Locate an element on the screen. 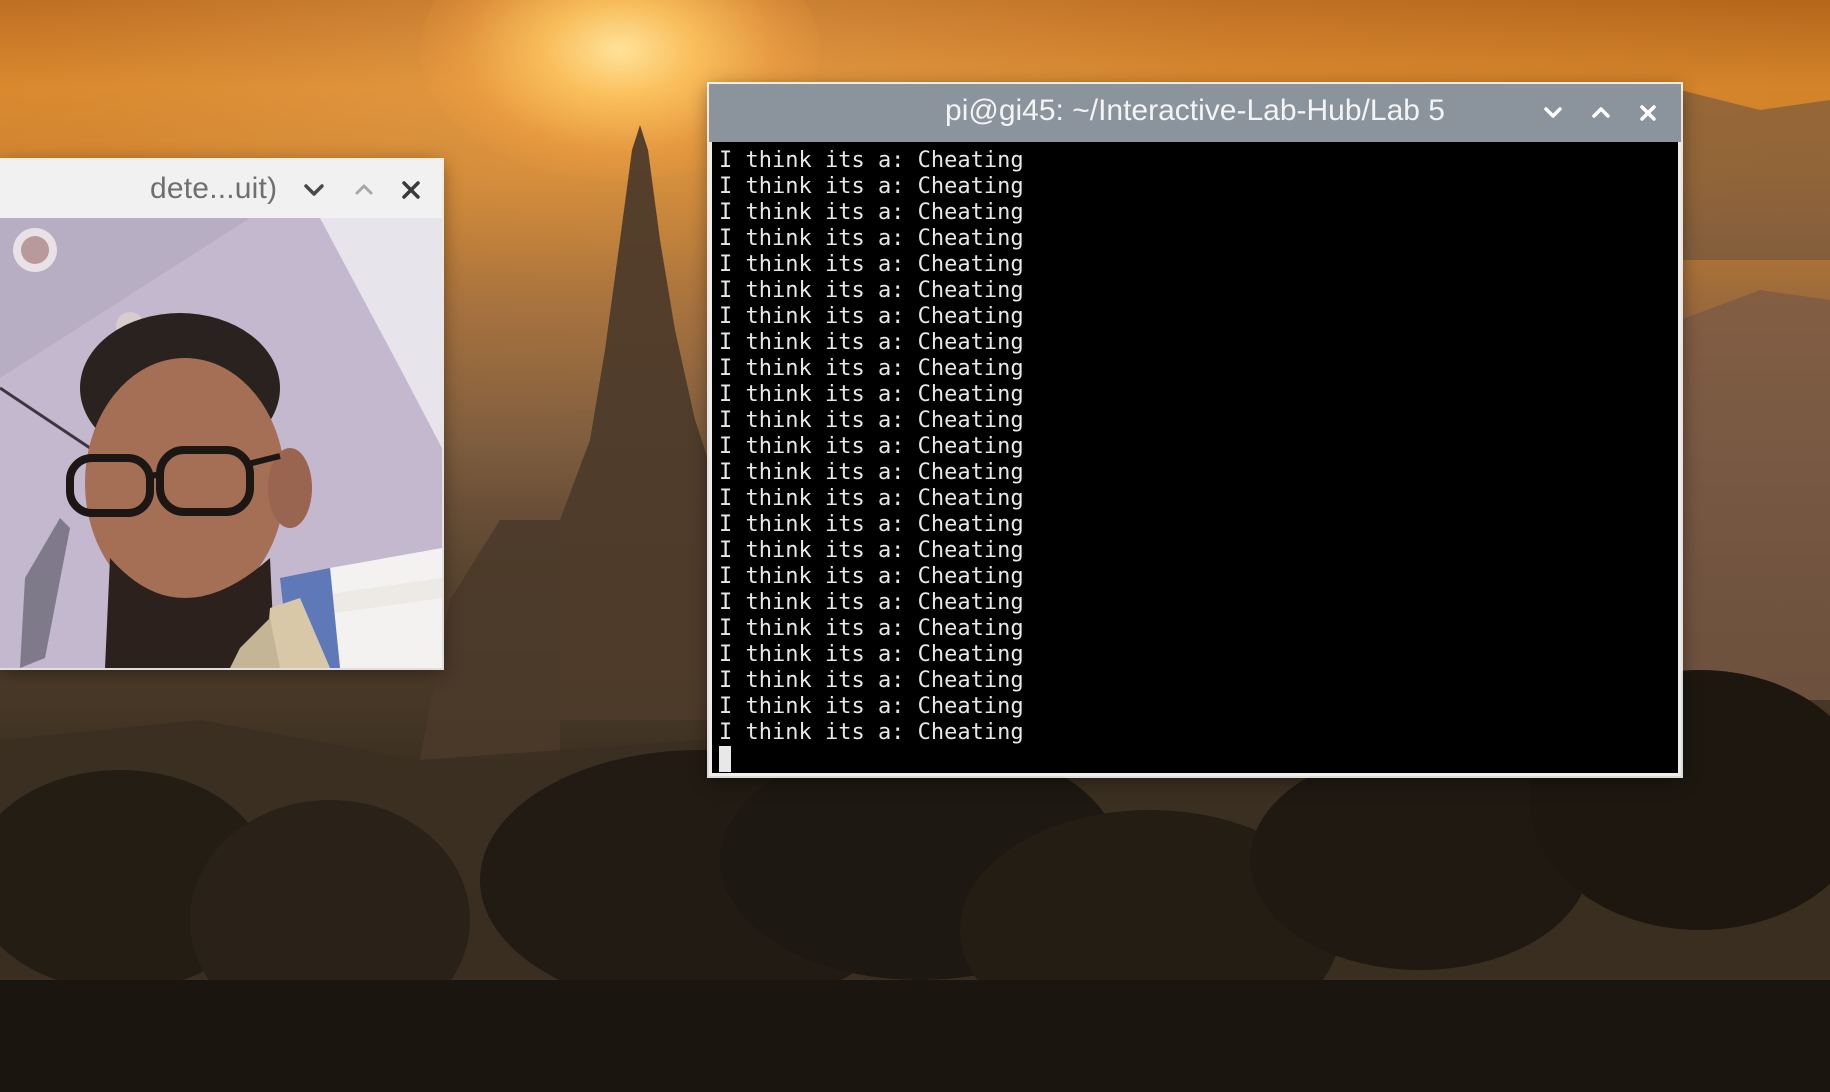 The width and height of the screenshot is (1830, 1092). terminal-maximize-button is located at coordinates (1601, 113).